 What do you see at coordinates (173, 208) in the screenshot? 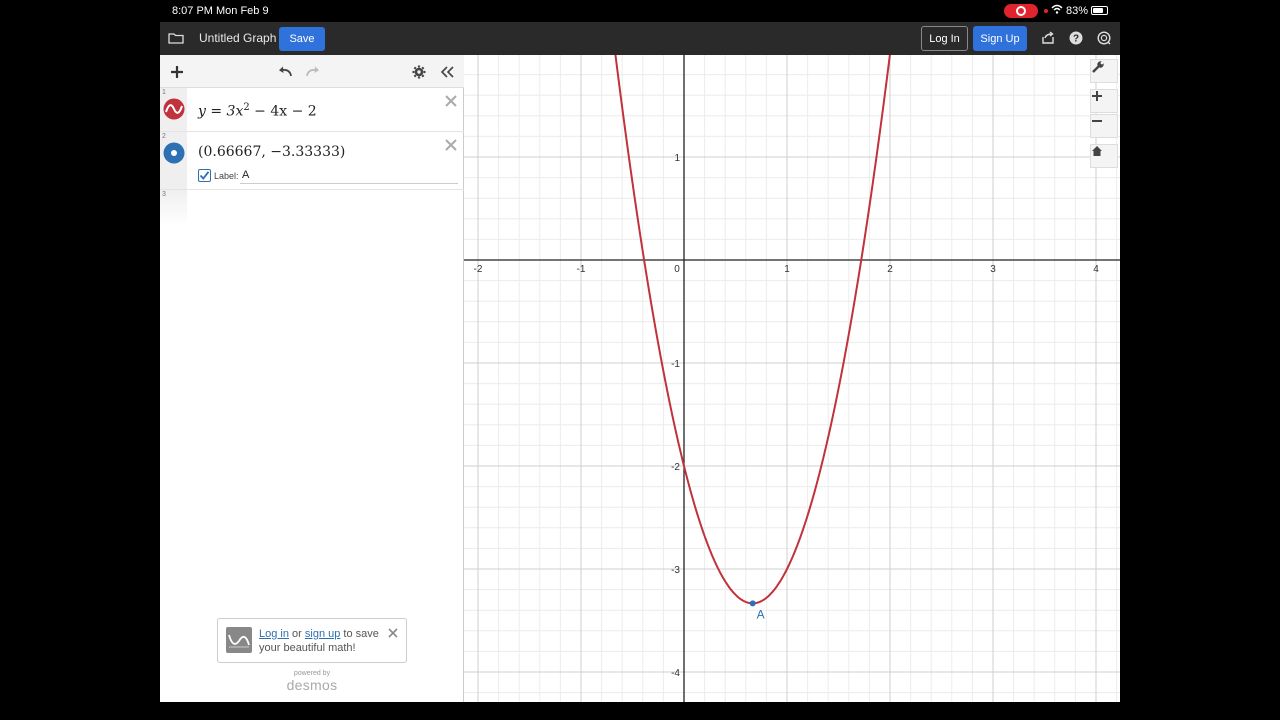
I see `empty-expression-row: 3` at bounding box center [173, 208].